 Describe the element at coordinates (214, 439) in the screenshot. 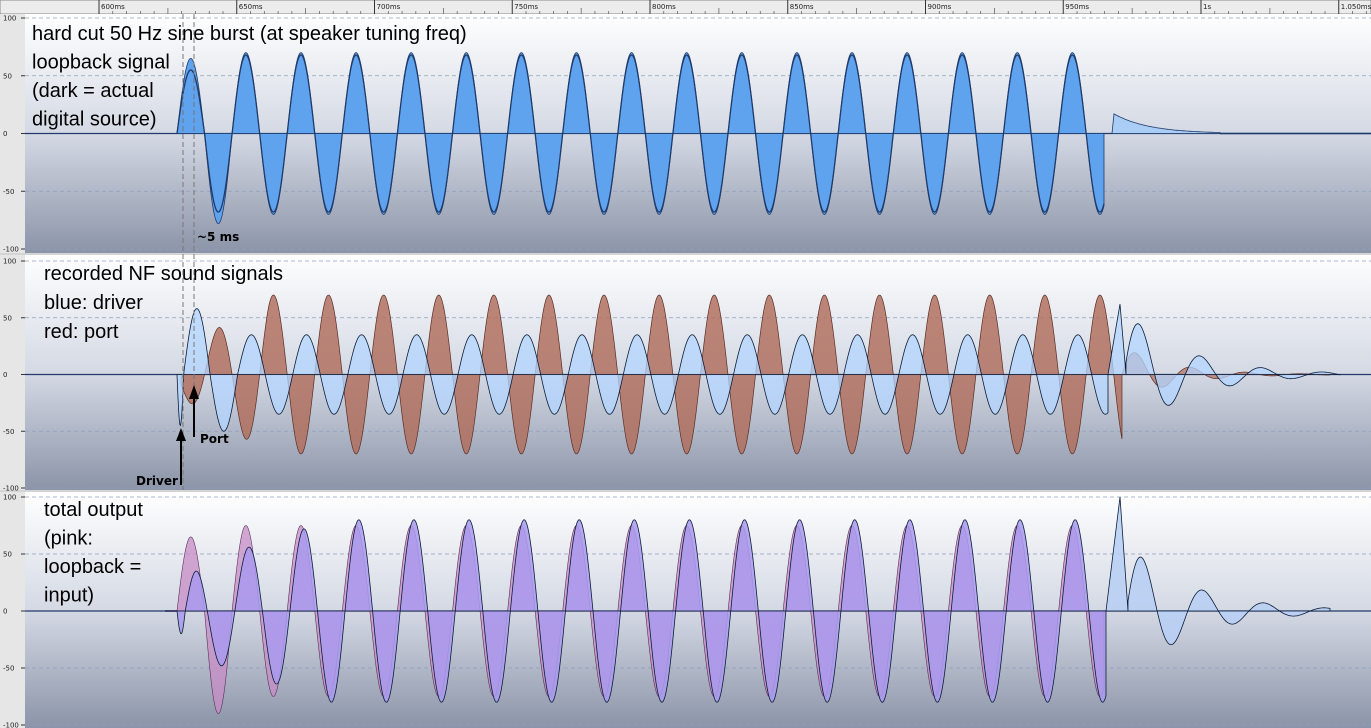

I see `port-label: Port` at that location.